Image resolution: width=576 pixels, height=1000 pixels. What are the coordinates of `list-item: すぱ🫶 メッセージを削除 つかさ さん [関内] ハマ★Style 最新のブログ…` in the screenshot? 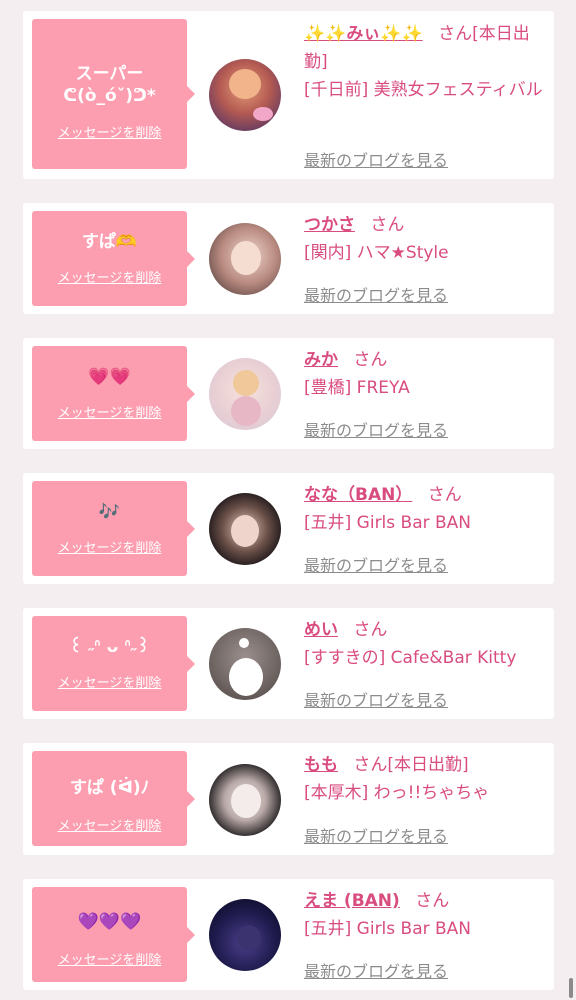 It's located at (288, 258).